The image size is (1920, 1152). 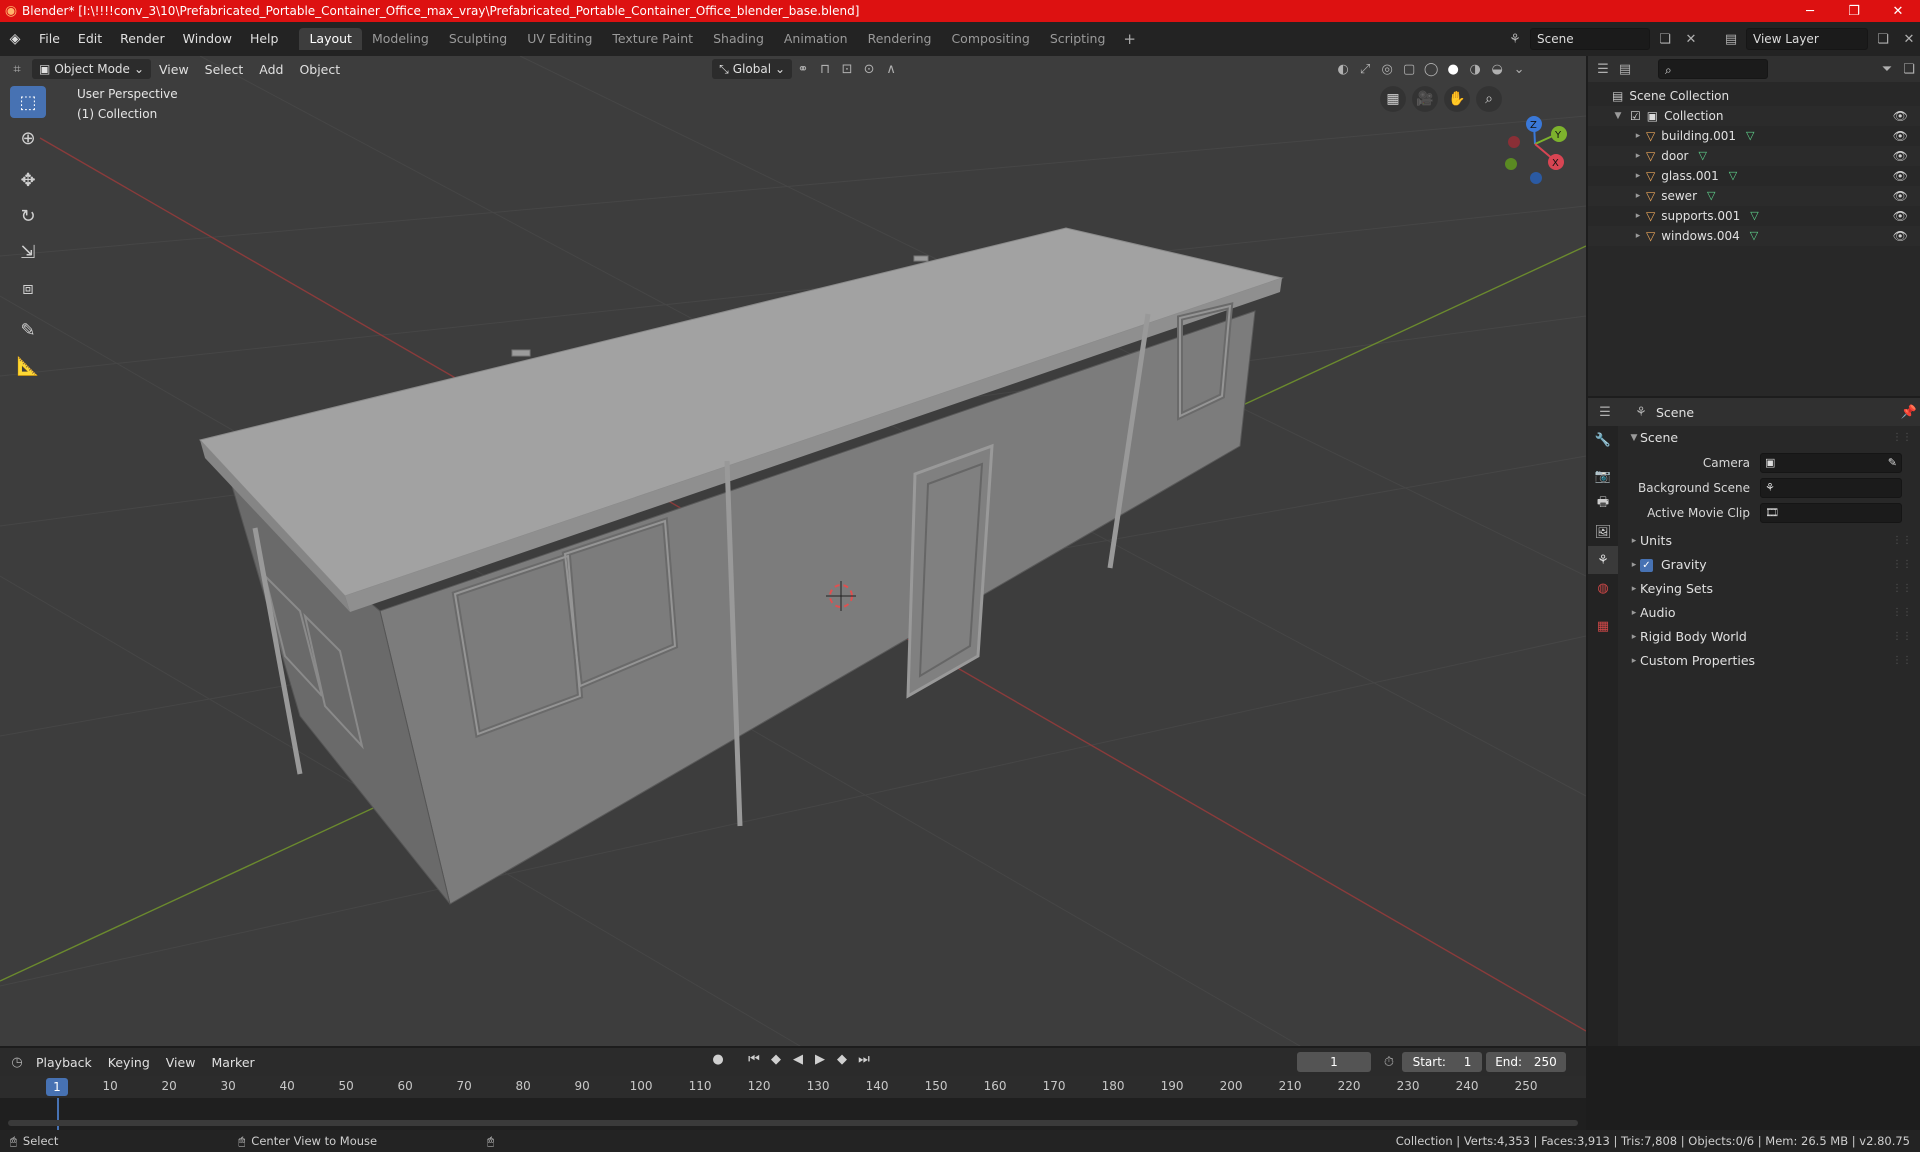 What do you see at coordinates (1475, 69) in the screenshot?
I see `material-shading-icon: ◑` at bounding box center [1475, 69].